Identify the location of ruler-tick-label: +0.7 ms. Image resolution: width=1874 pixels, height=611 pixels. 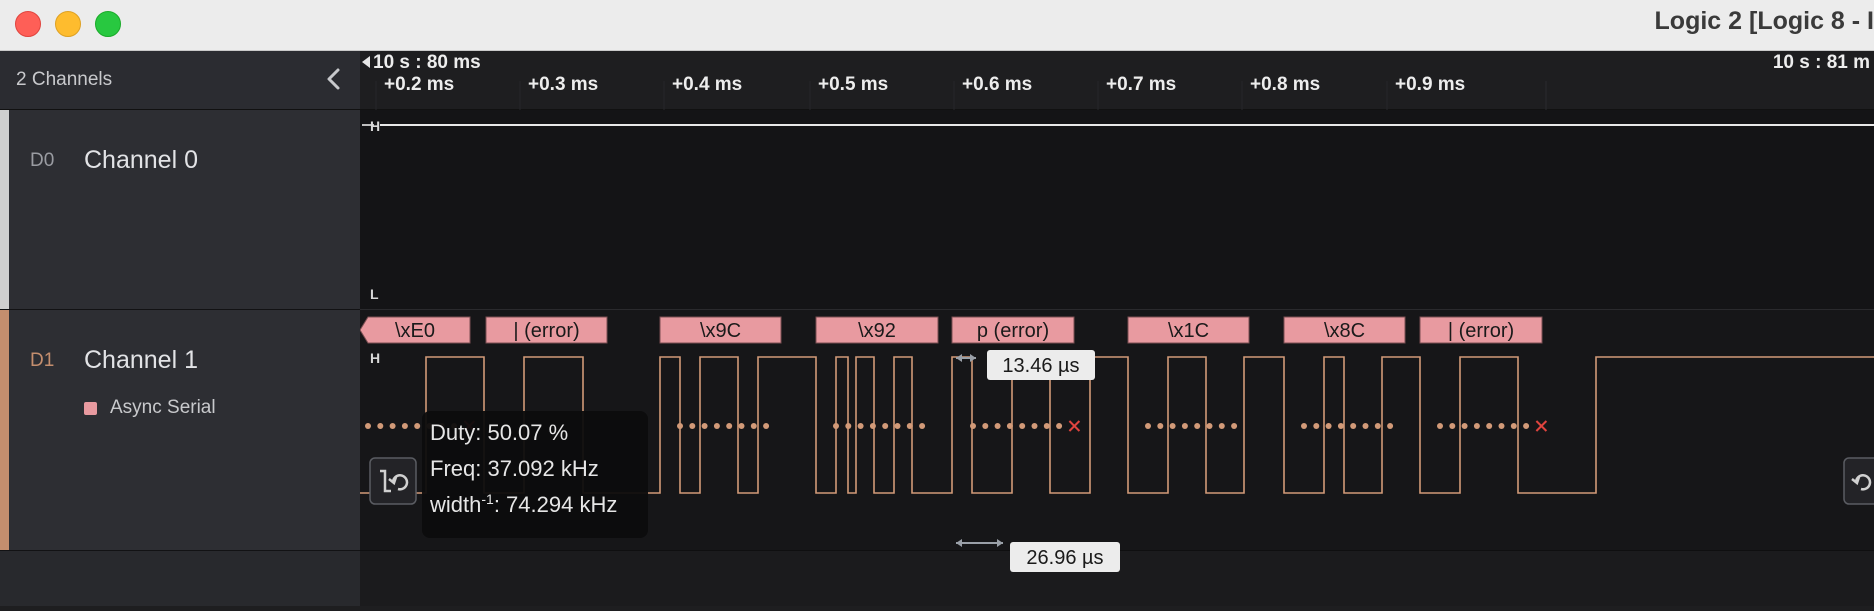
(1141, 84).